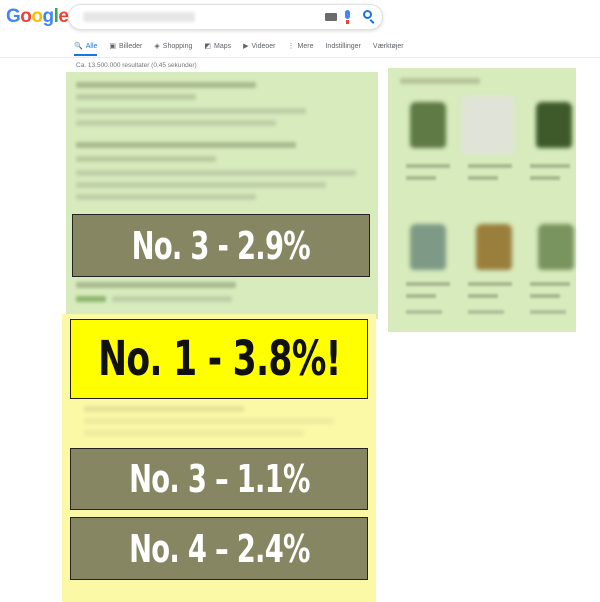 The image size is (600, 602). I want to click on tab-shopping: ◈ Shopping, so click(173, 46).